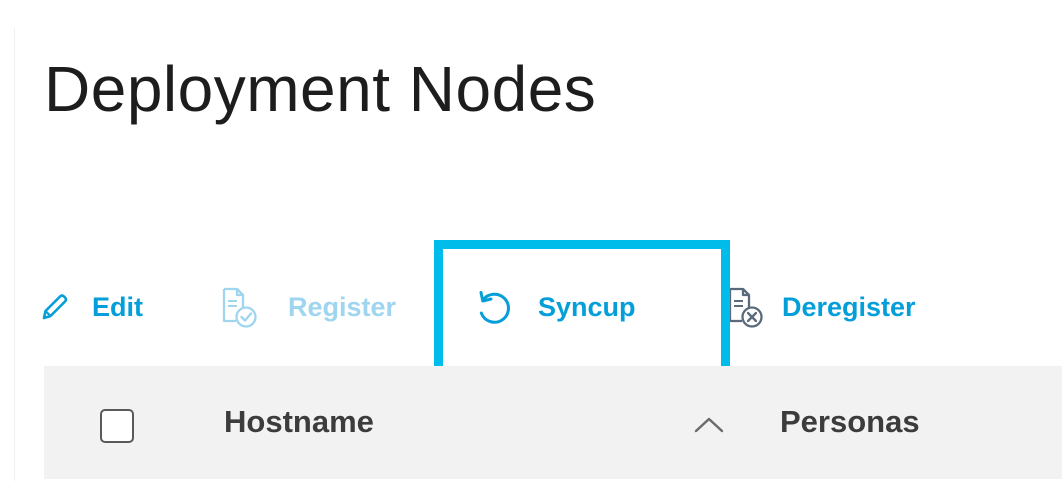  I want to click on edit-label: Edit, so click(117, 306).